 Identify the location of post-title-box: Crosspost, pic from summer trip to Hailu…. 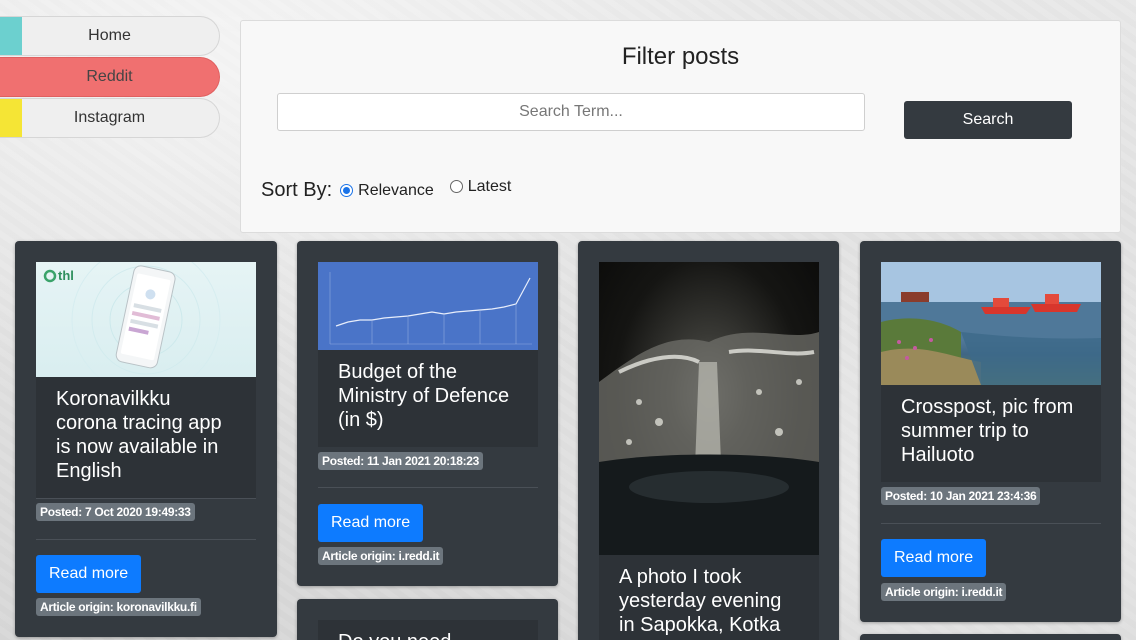
(991, 433).